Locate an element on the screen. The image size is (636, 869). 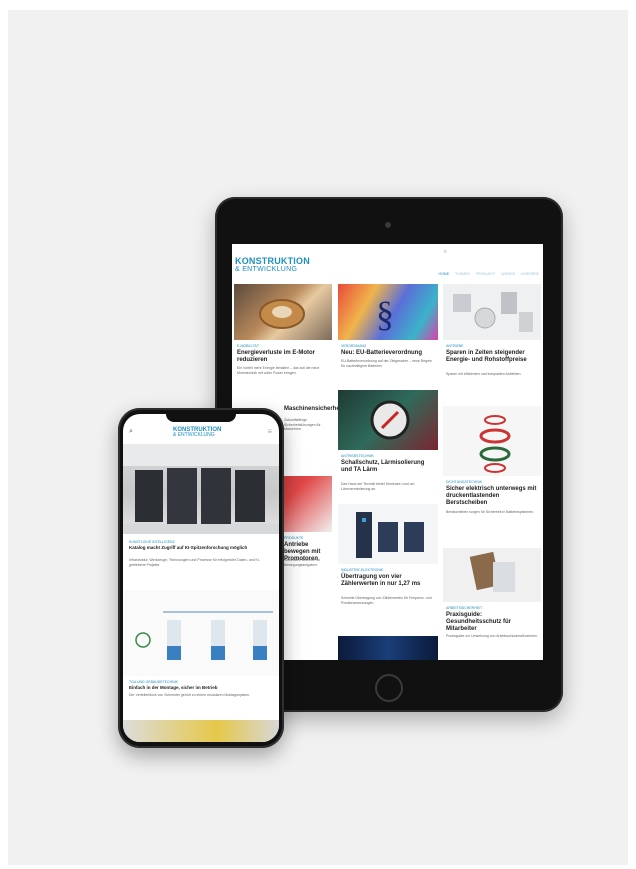
nav-item-home: HOME is located at coordinates (444, 274).